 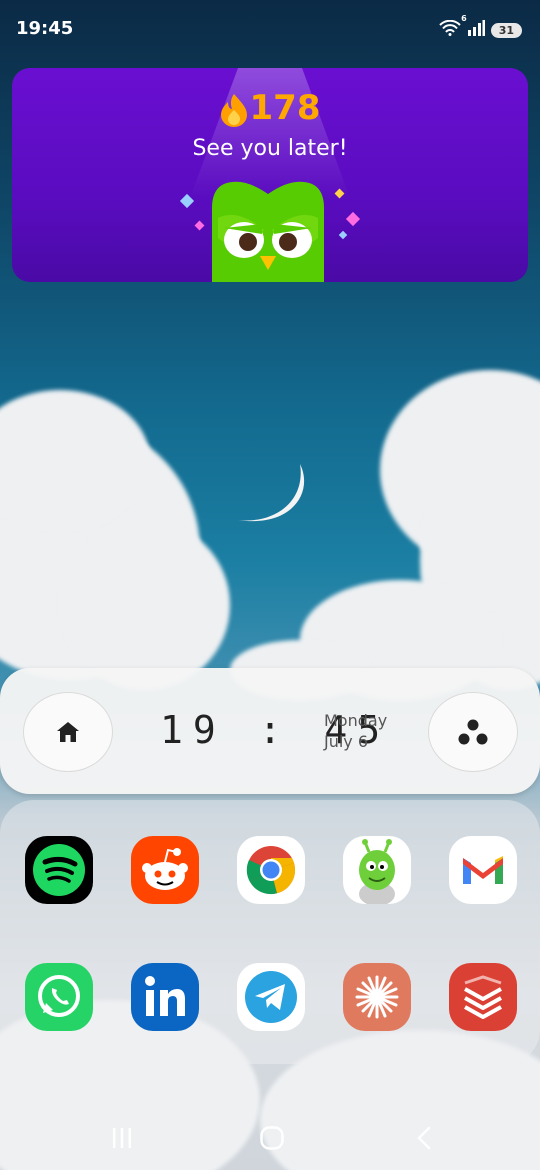 I want to click on home-circle-icon, so click(x=272, y=1138).